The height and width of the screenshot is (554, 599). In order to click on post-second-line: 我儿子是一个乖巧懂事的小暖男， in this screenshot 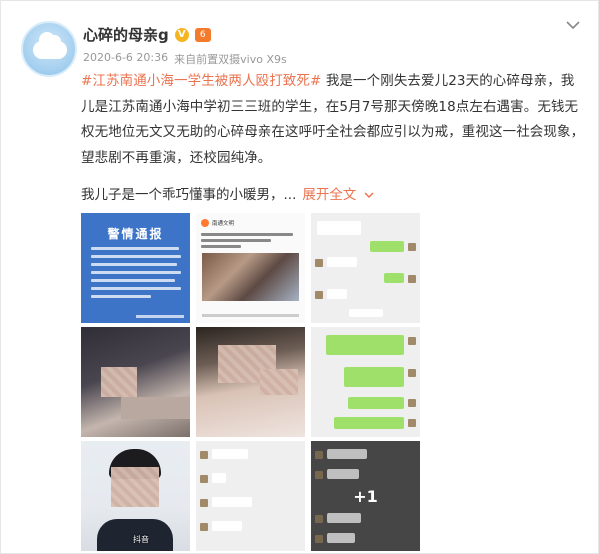, I will do `click(182, 195)`.